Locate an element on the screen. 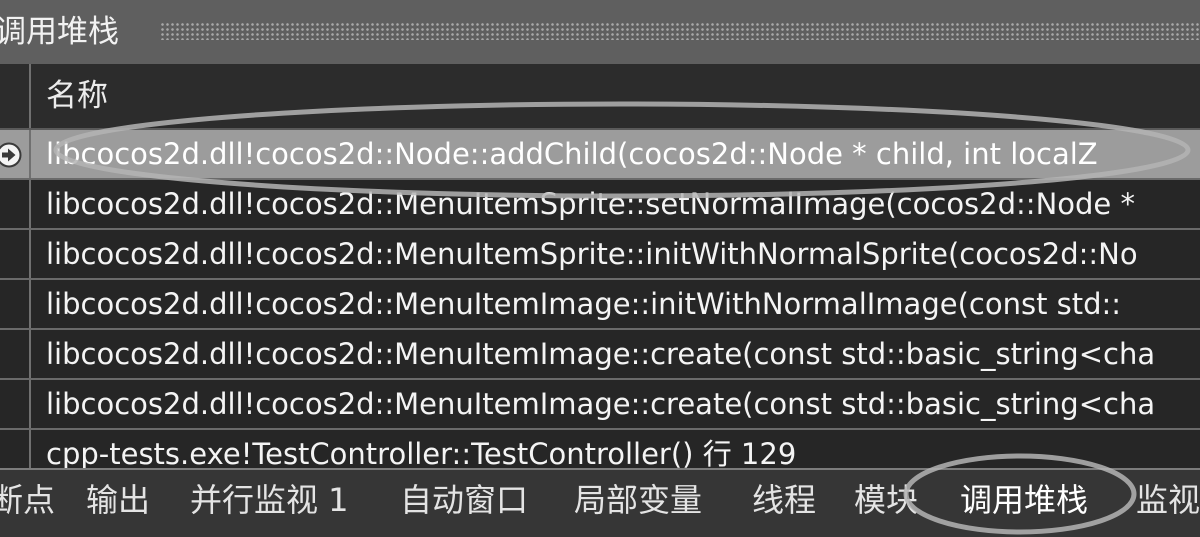 The height and width of the screenshot is (537, 1200). tool-window-title-bar: 调用堆栈 is located at coordinates (600, 32).